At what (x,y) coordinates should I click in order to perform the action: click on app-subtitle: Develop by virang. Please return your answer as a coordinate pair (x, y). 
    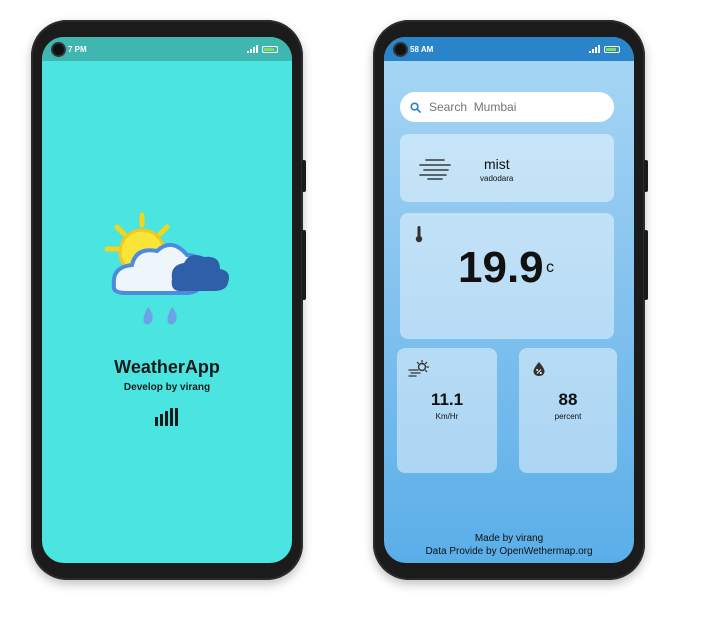
    Looking at the image, I should click on (167, 387).